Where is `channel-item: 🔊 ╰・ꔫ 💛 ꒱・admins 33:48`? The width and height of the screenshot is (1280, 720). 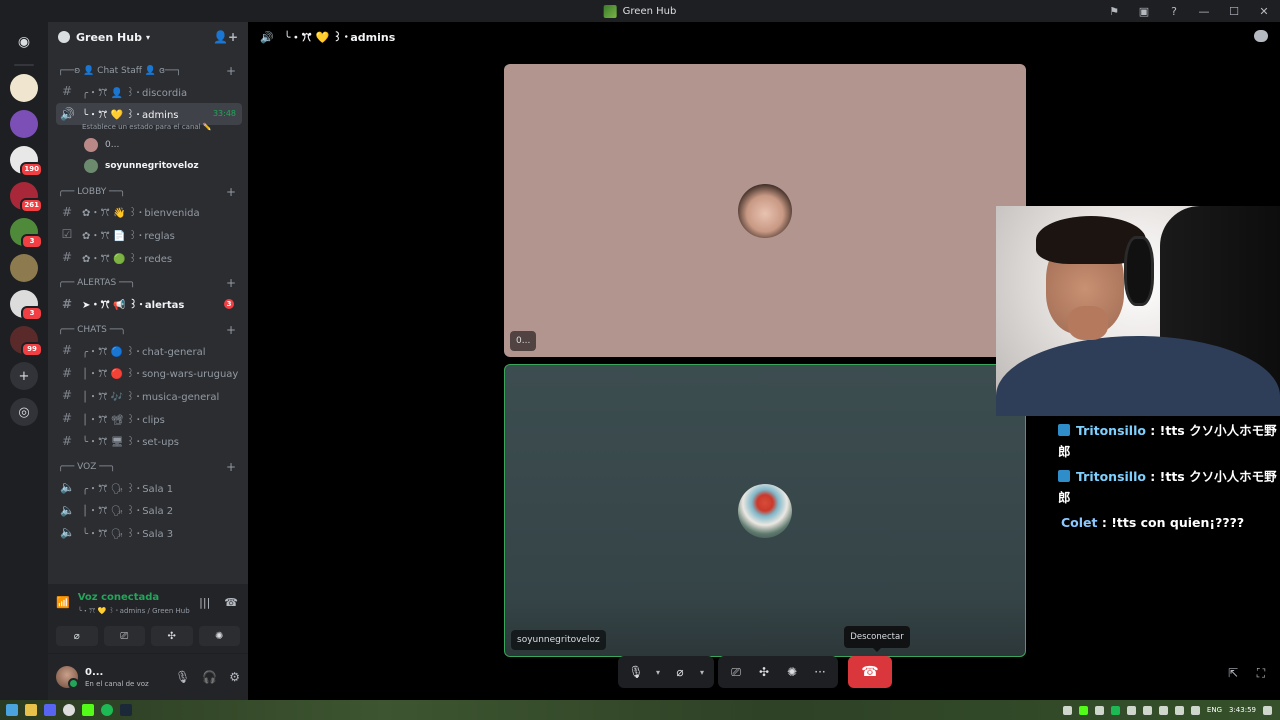
channel-item: 🔊 ╰・ꔫ 💛 ꒱・admins 33:48 is located at coordinates (149, 113).